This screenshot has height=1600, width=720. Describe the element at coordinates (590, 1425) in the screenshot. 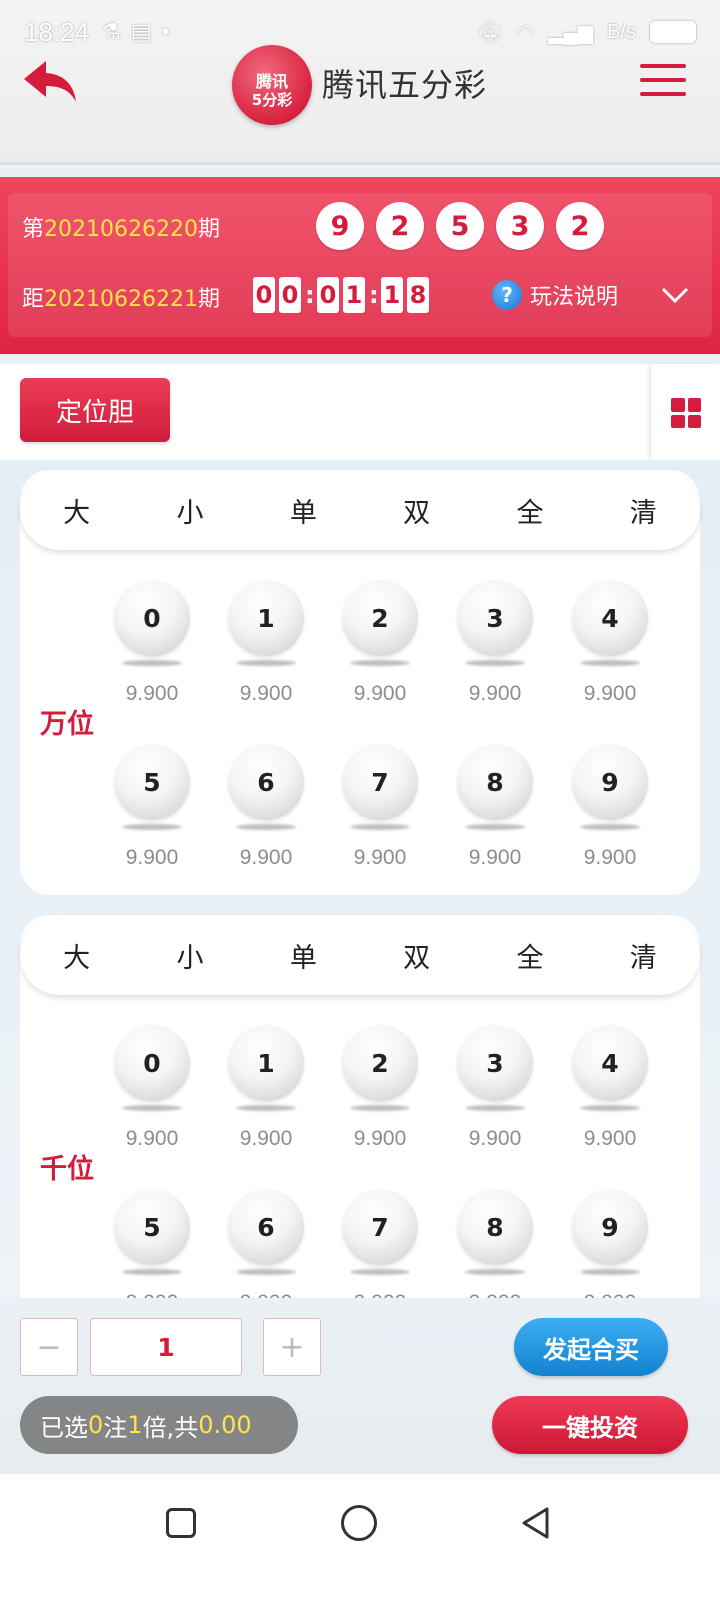

I see `place-bet-button: 一键投资` at that location.